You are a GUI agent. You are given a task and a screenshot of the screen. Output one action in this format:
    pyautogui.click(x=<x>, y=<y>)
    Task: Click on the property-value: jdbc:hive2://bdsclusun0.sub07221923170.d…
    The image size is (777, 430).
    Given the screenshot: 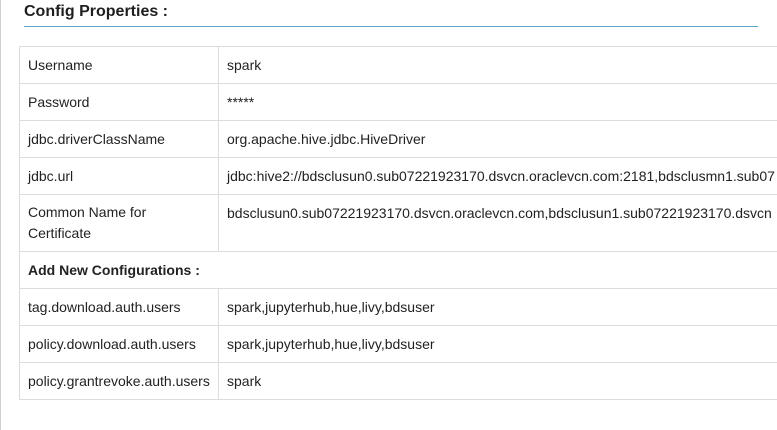 What is the action you would take?
    pyautogui.click(x=497, y=176)
    